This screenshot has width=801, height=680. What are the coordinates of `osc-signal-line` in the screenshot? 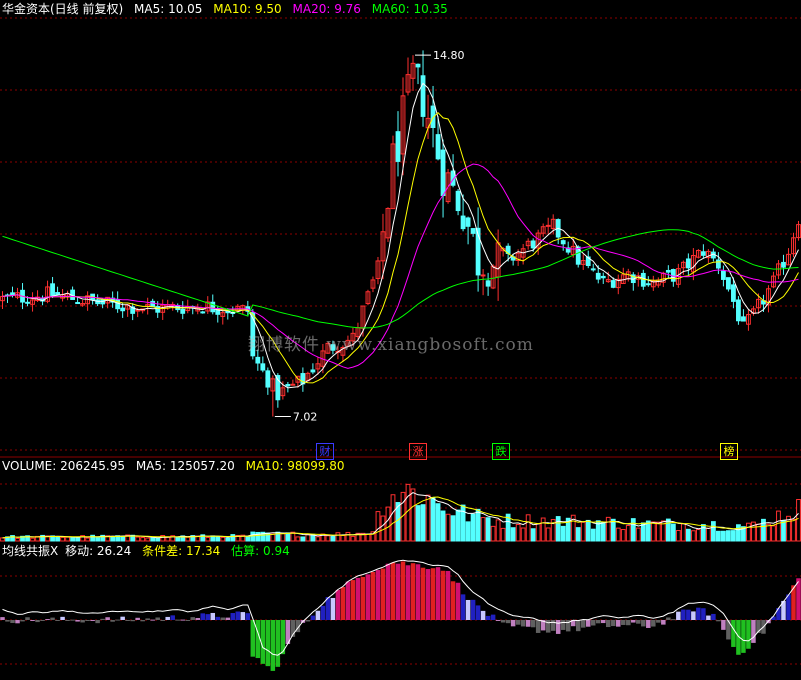 It's located at (400, 607).